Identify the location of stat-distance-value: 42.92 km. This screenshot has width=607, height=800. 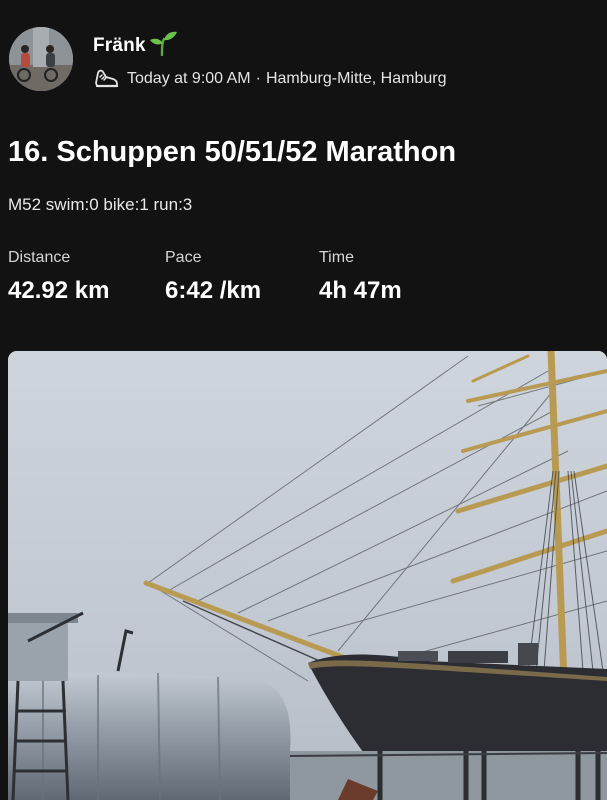
(59, 290).